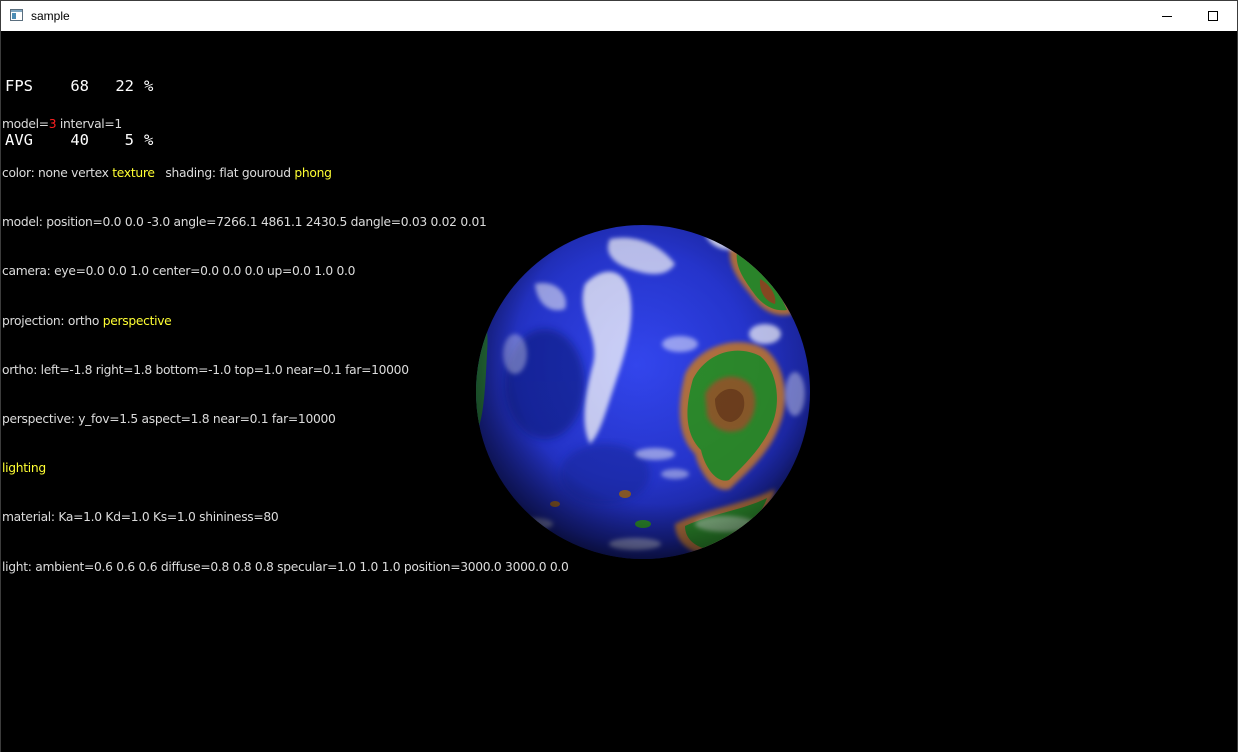 The height and width of the screenshot is (752, 1238). Describe the element at coordinates (89, 123) in the screenshot. I see `model-suffix: interval=1` at that location.